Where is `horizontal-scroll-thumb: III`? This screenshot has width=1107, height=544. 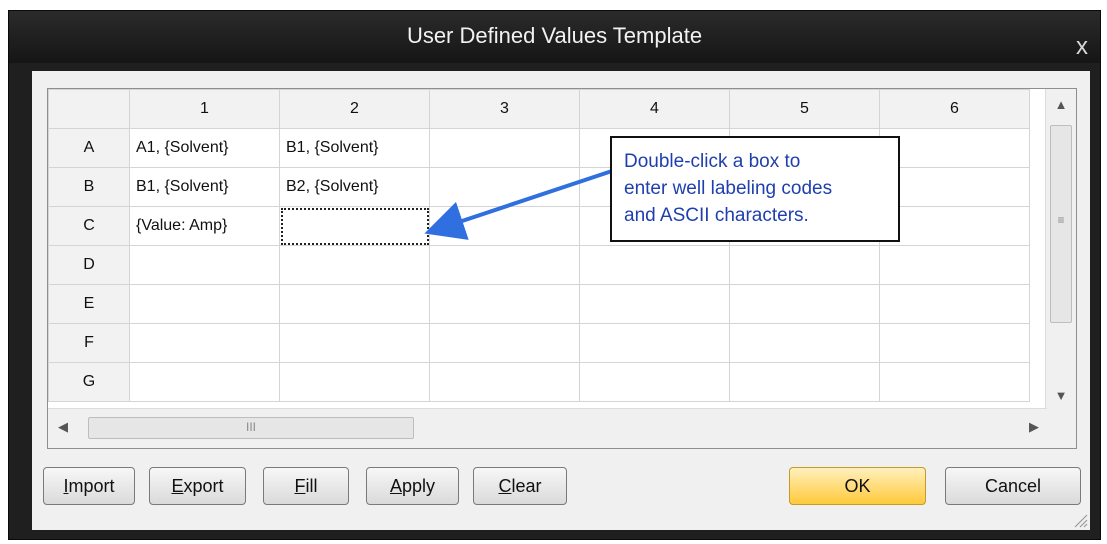 horizontal-scroll-thumb: III is located at coordinates (251, 428).